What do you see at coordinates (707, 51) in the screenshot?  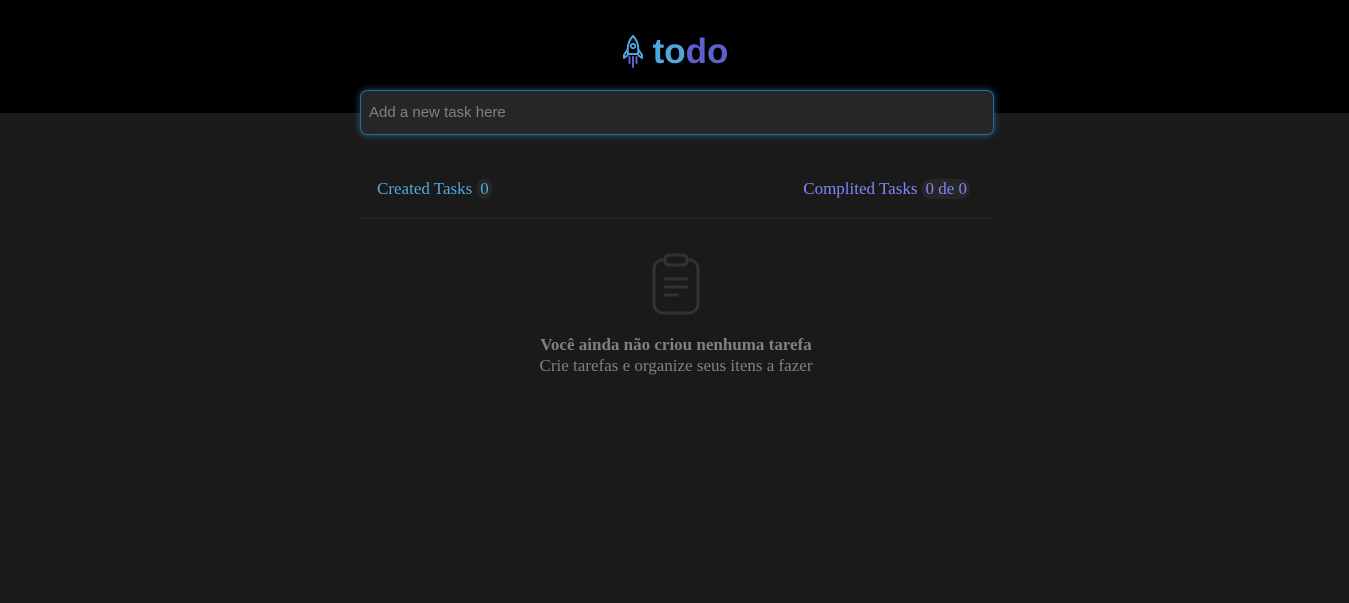 I see `logo-text-part2: do` at bounding box center [707, 51].